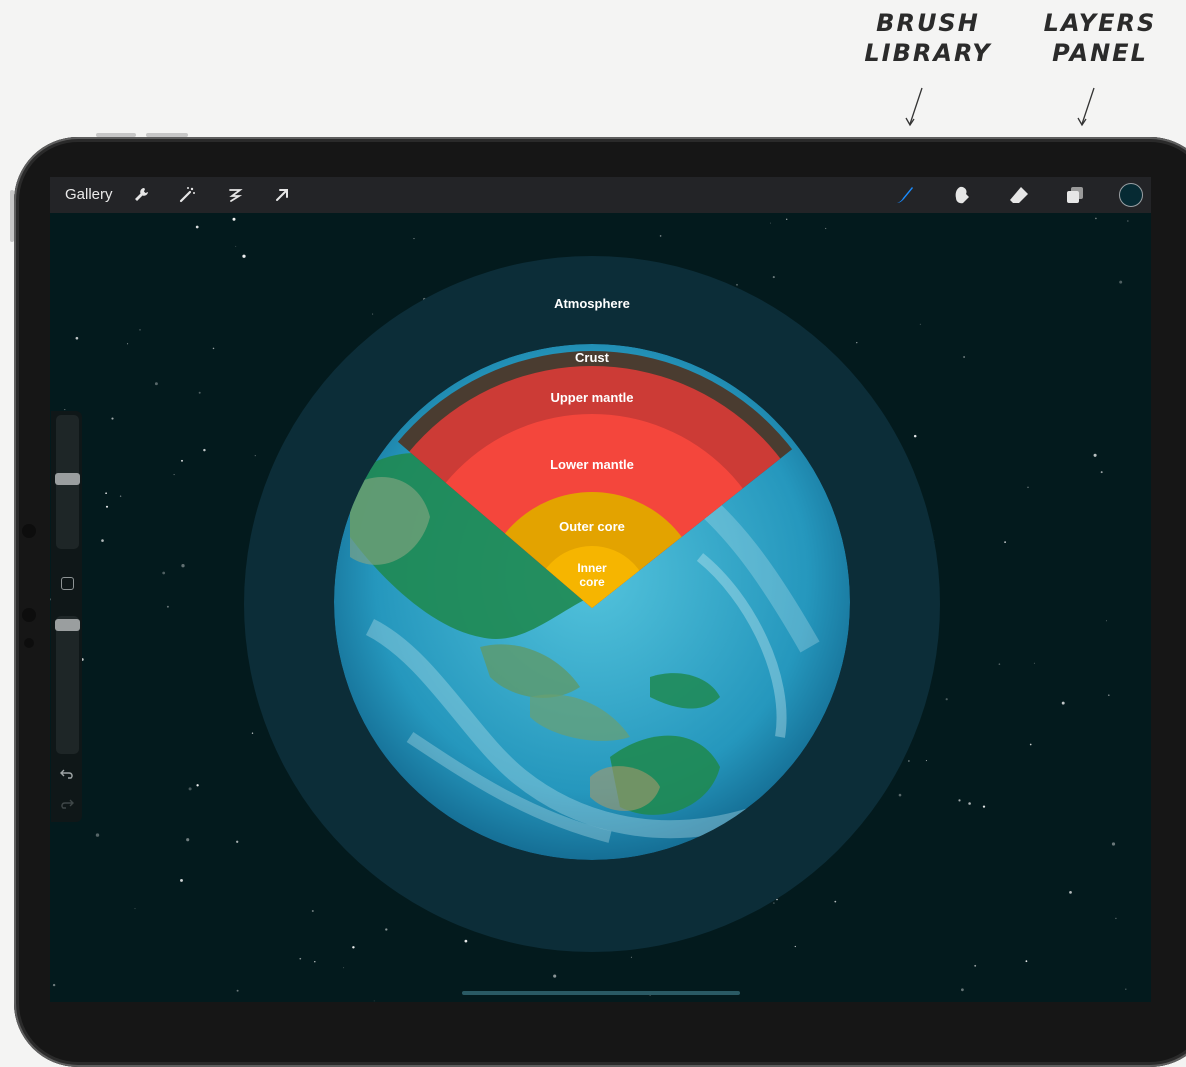 This screenshot has height=1067, width=1186. Describe the element at coordinates (67, 583) in the screenshot. I see `modify-button` at that location.